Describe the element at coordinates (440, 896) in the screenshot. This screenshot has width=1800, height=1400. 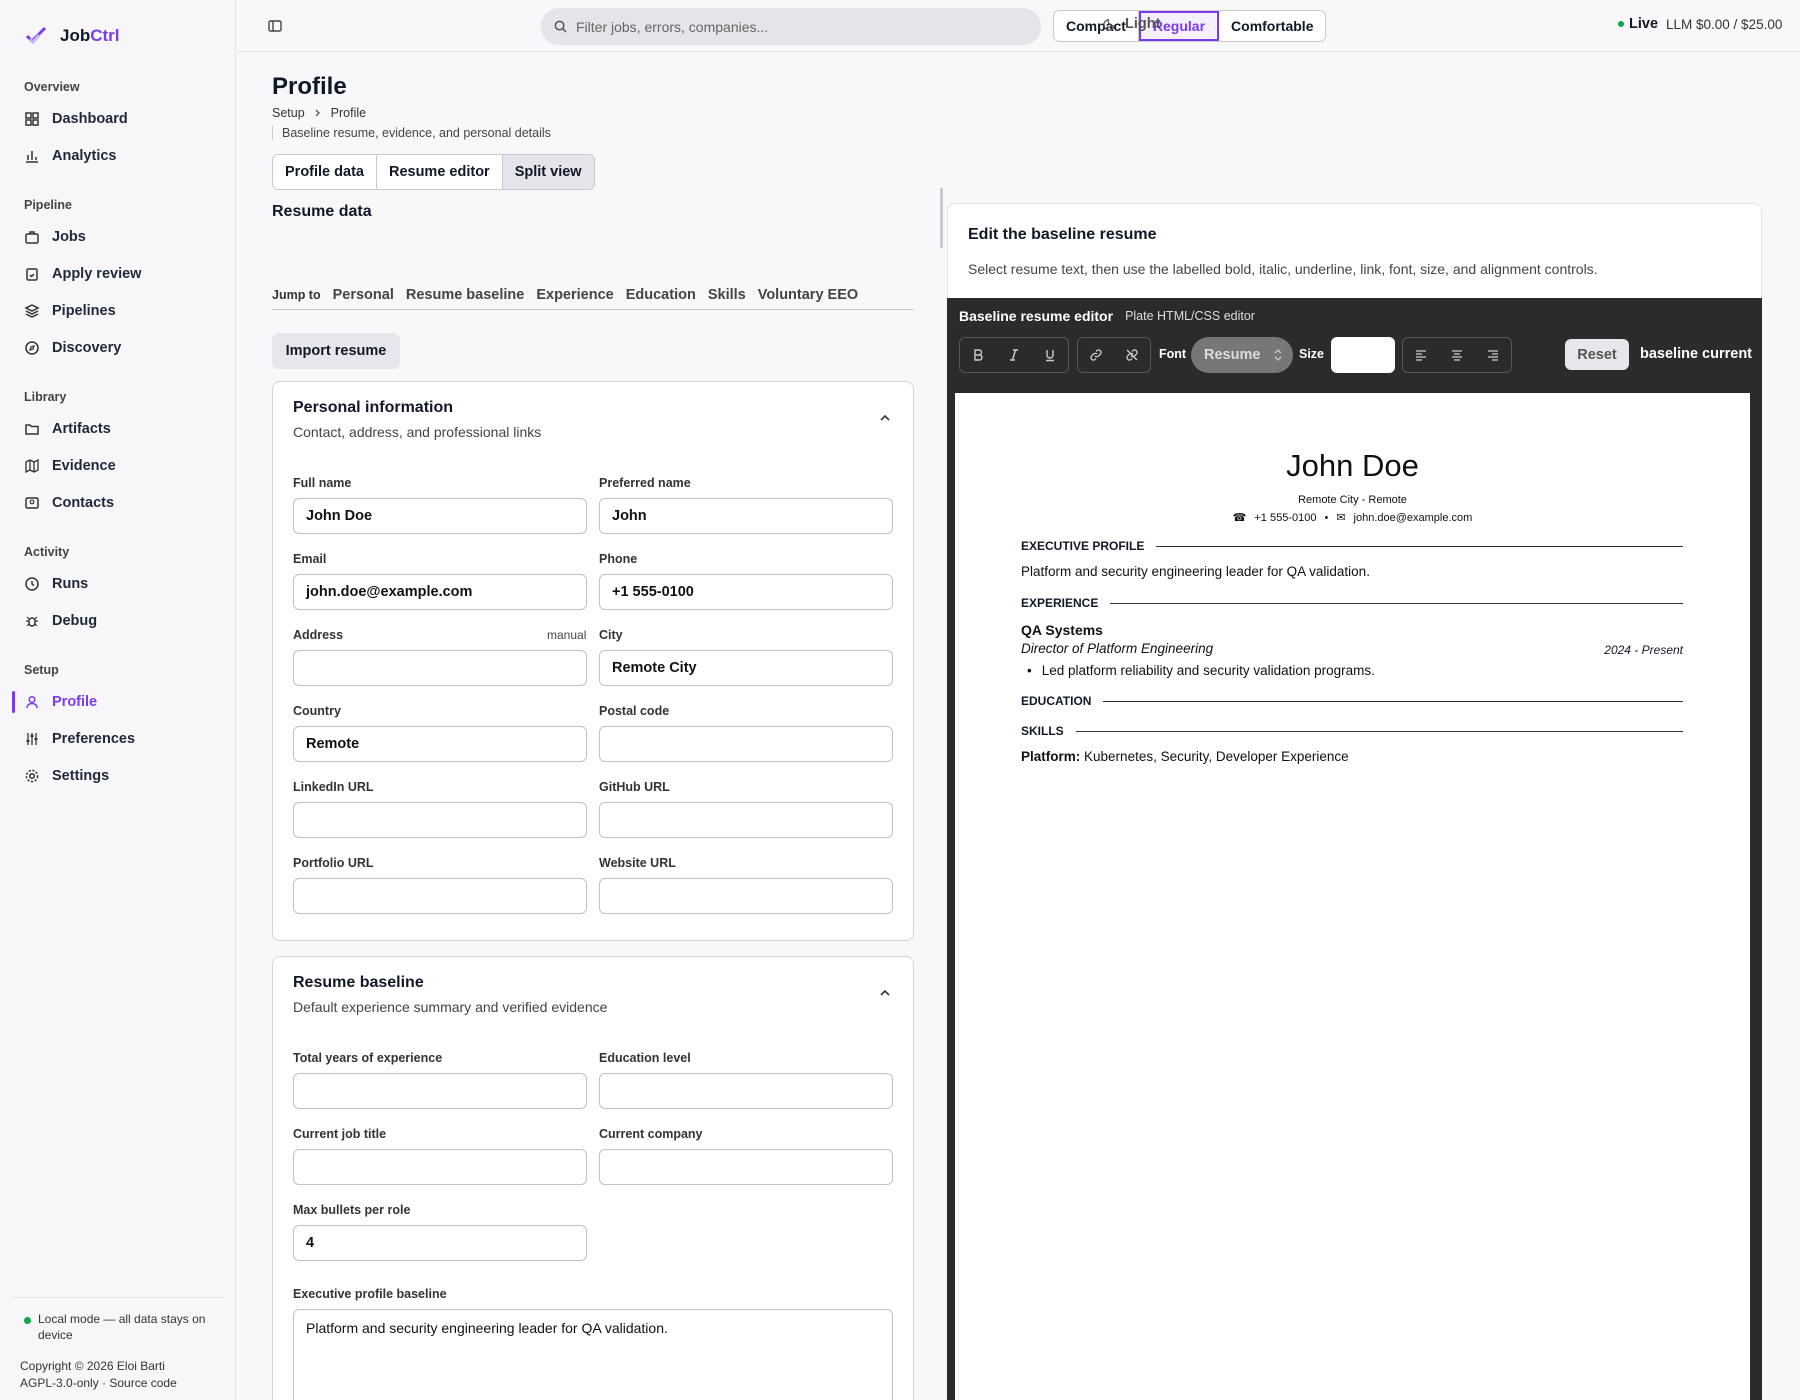
I see `portfolio-input` at that location.